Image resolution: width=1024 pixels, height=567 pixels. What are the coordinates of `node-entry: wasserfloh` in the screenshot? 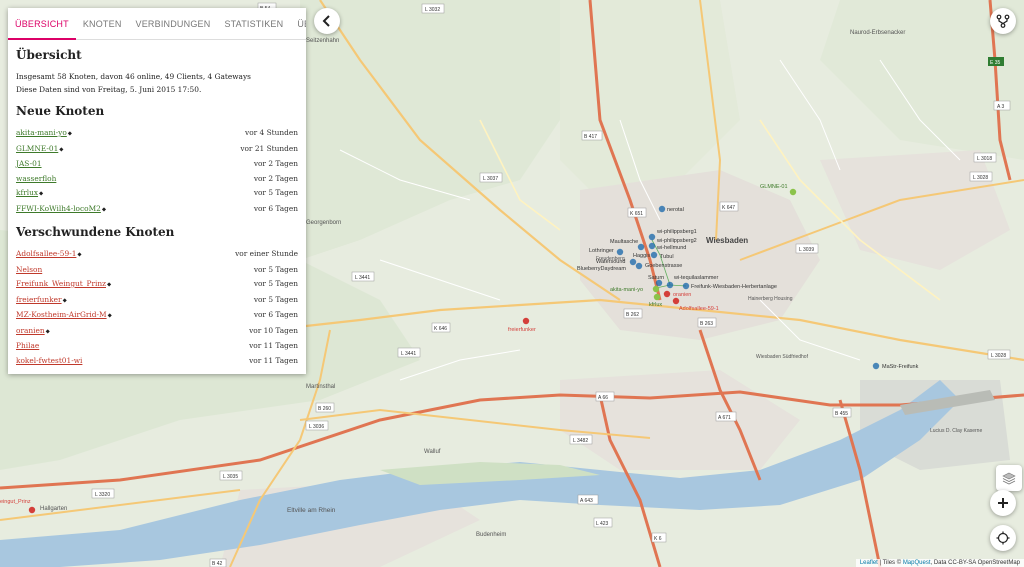 It's located at (36, 179).